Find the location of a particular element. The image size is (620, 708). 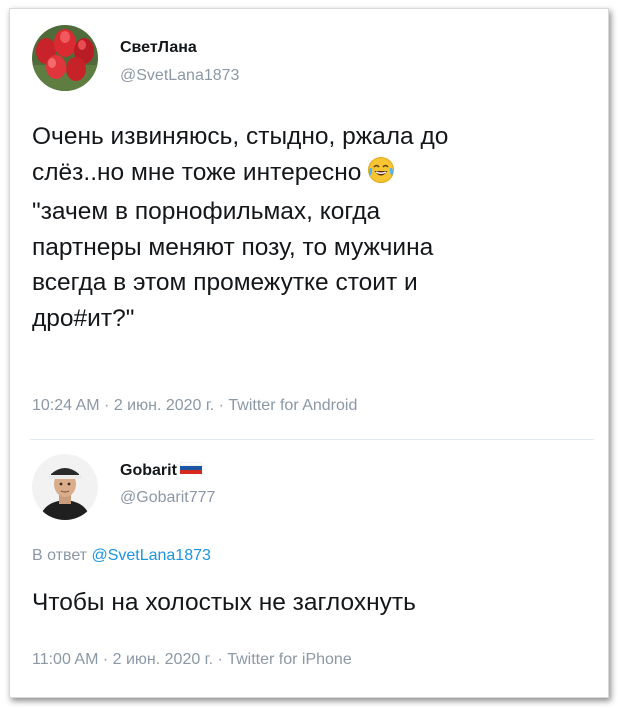

tweet-line: Очень извиняюсь, стыдно, ржала до is located at coordinates (240, 136).